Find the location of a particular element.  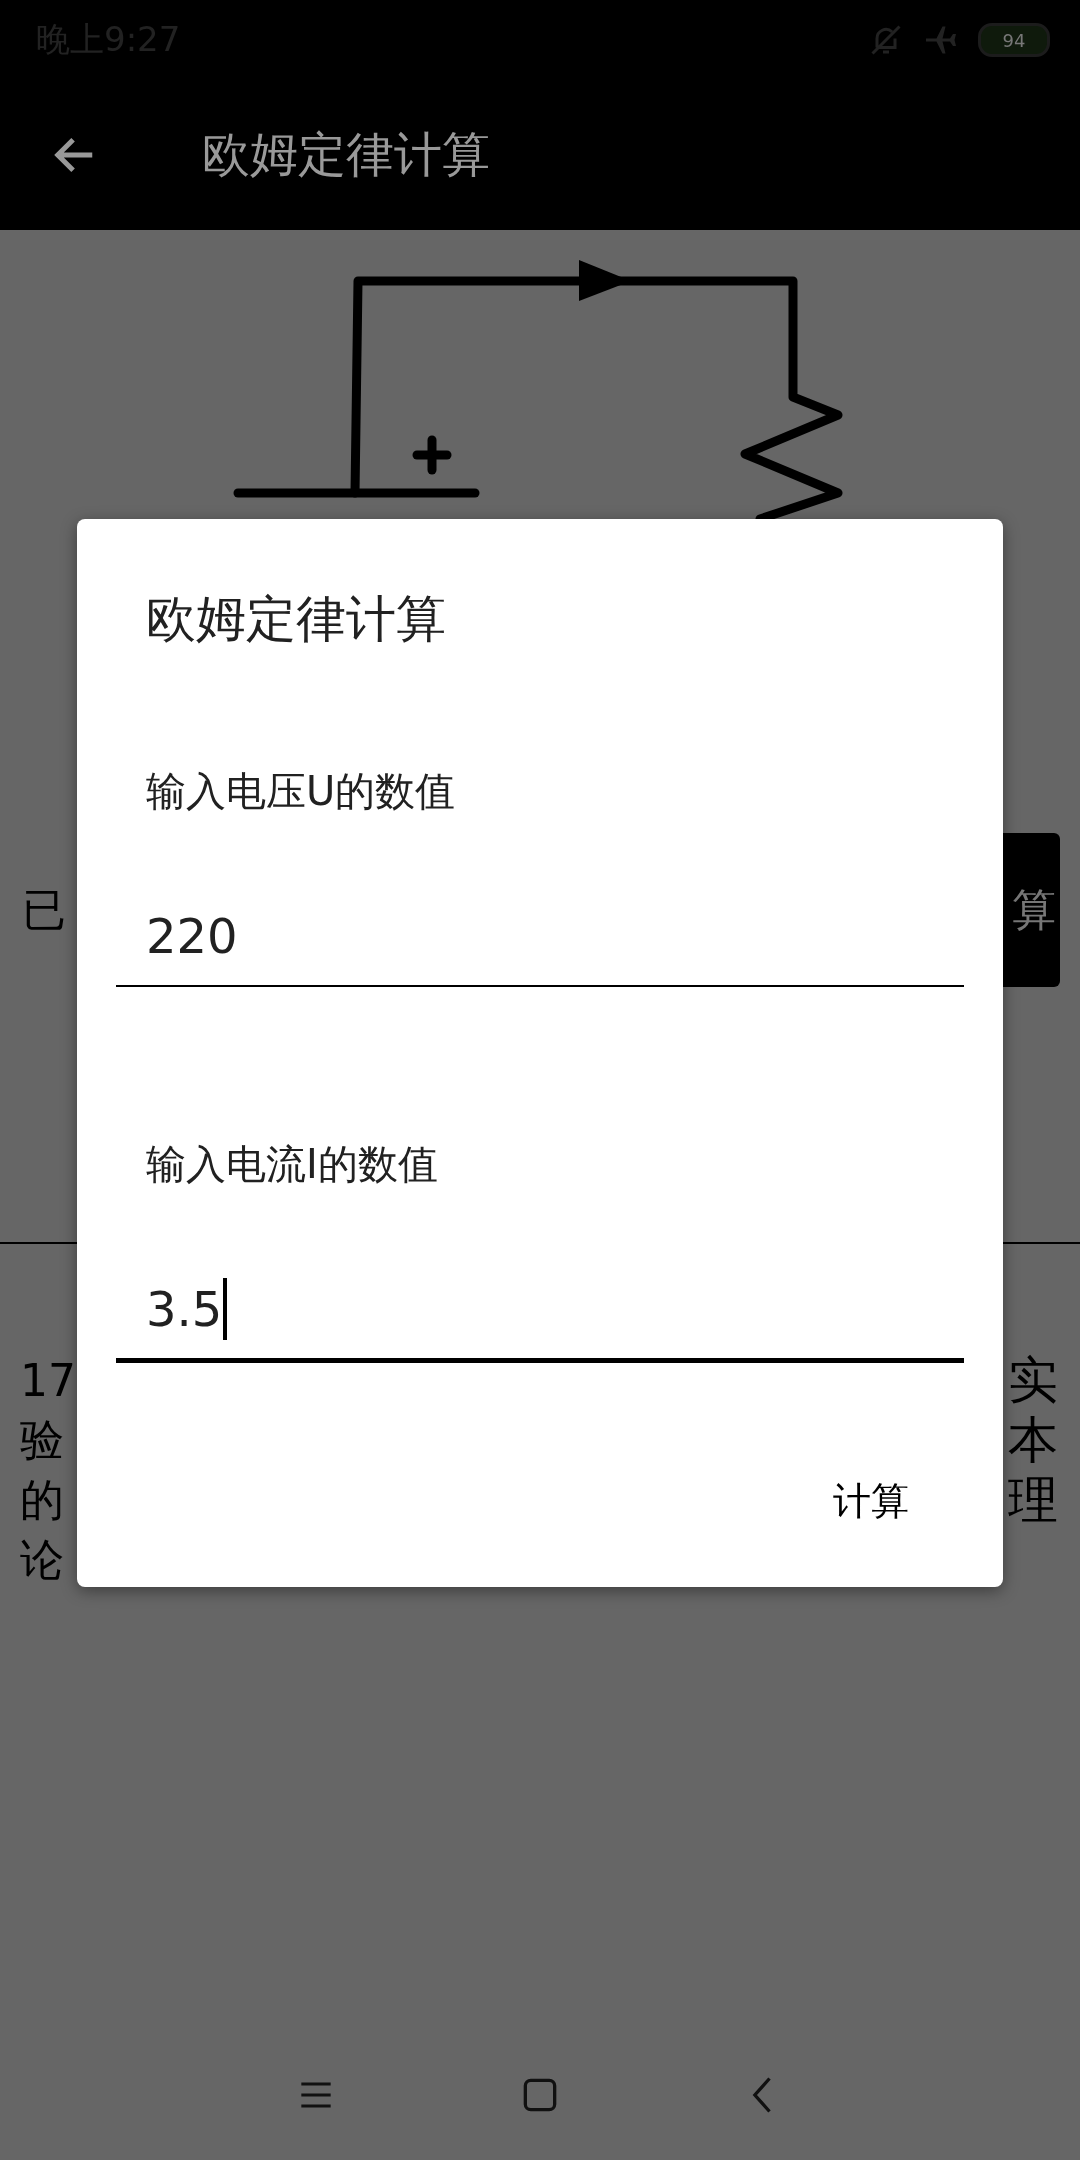

paragraph-text: 论 is located at coordinates (42, 1559).